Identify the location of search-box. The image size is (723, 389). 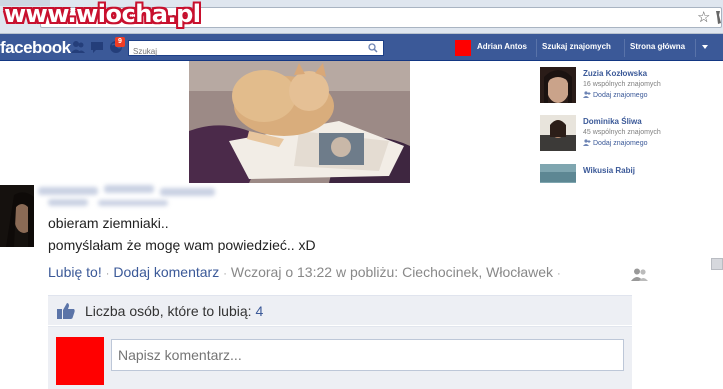
(256, 49).